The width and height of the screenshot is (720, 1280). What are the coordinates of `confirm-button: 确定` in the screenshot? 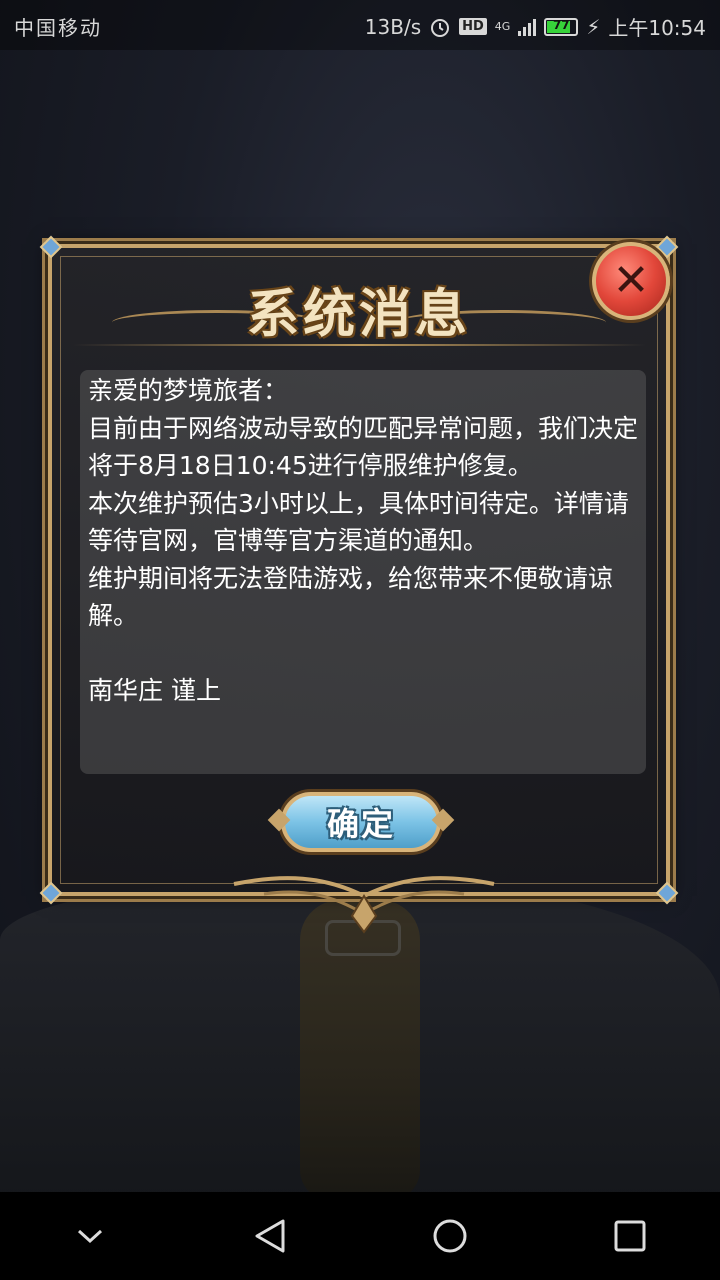 It's located at (361, 822).